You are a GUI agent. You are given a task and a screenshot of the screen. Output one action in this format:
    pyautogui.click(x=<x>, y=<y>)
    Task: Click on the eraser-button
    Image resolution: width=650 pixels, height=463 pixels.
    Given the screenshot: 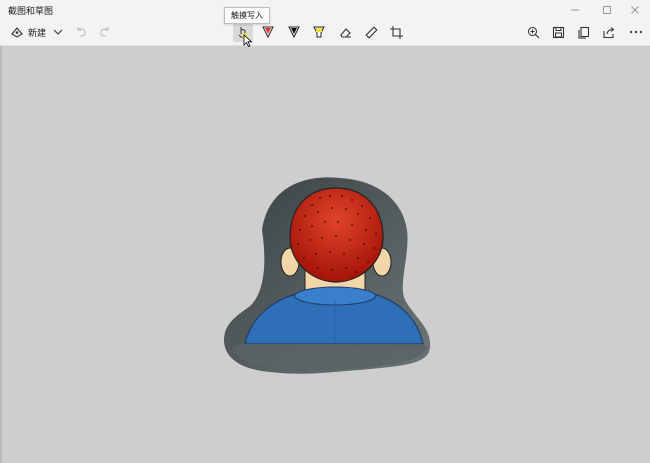 What is the action you would take?
    pyautogui.click(x=345, y=32)
    